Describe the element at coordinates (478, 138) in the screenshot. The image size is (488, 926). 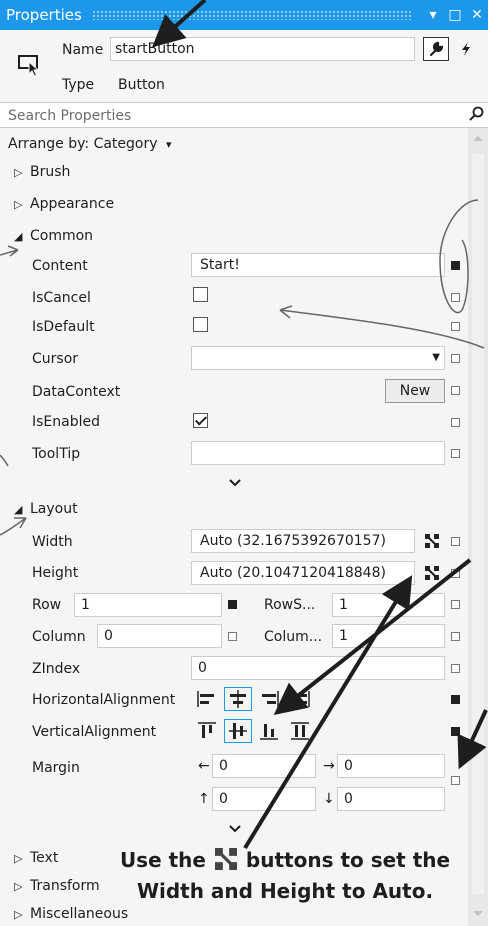
I see `scroll-up-icon` at that location.